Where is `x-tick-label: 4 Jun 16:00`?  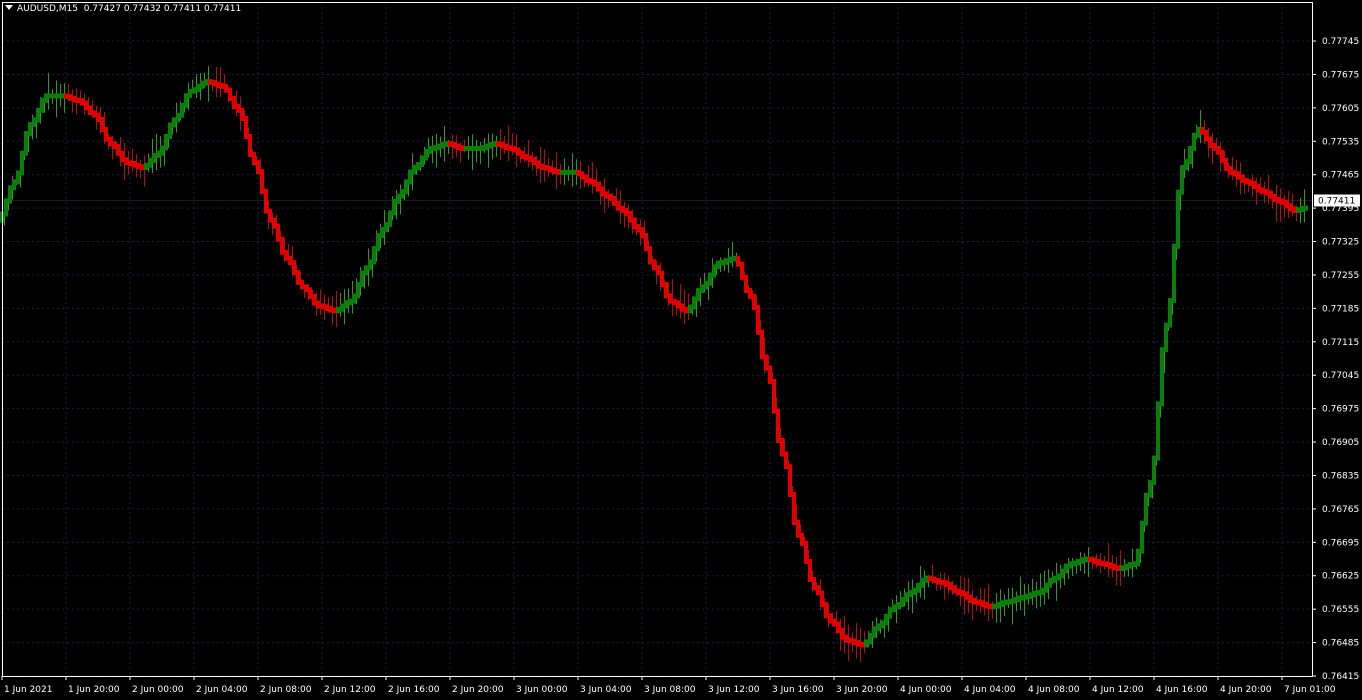 x-tick-label: 4 Jun 16:00 is located at coordinates (1182, 690).